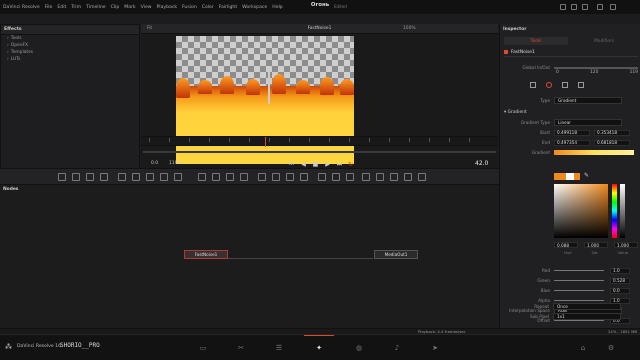 Image resolution: width=640 pixels, height=360 pixels. What do you see at coordinates (579, 270) in the screenshot?
I see `red-slider` at bounding box center [579, 270].